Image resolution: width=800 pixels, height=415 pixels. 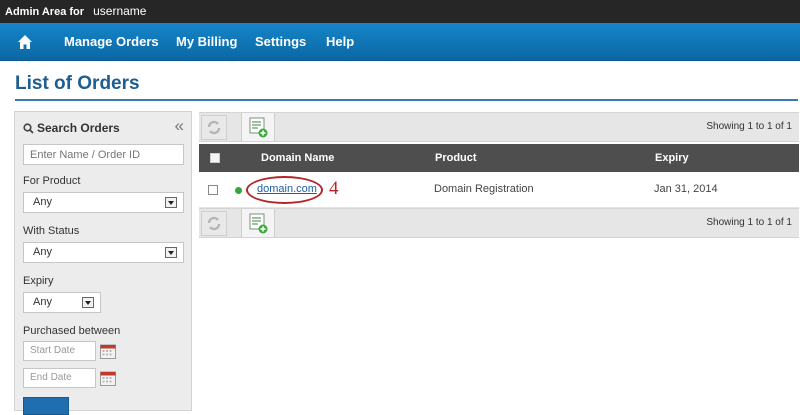 I want to click on status-filter-select: Any, so click(x=103, y=252).